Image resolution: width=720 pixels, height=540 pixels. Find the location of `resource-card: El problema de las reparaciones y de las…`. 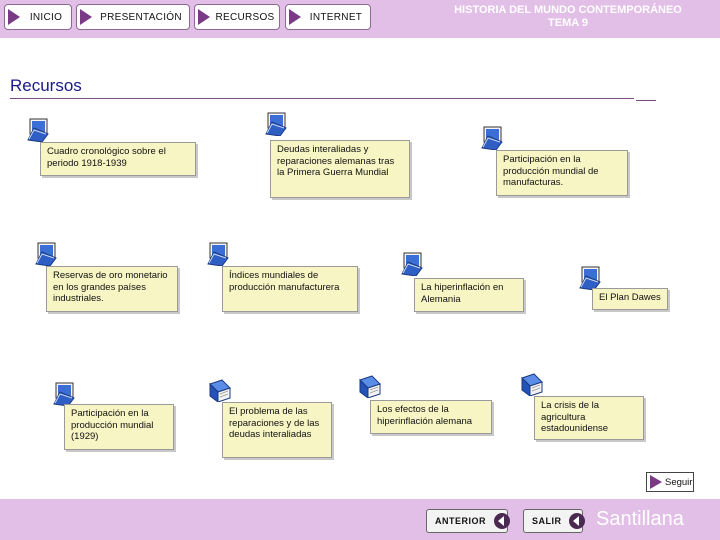

resource-card: El problema de las reparaciones y de las… is located at coordinates (277, 430).